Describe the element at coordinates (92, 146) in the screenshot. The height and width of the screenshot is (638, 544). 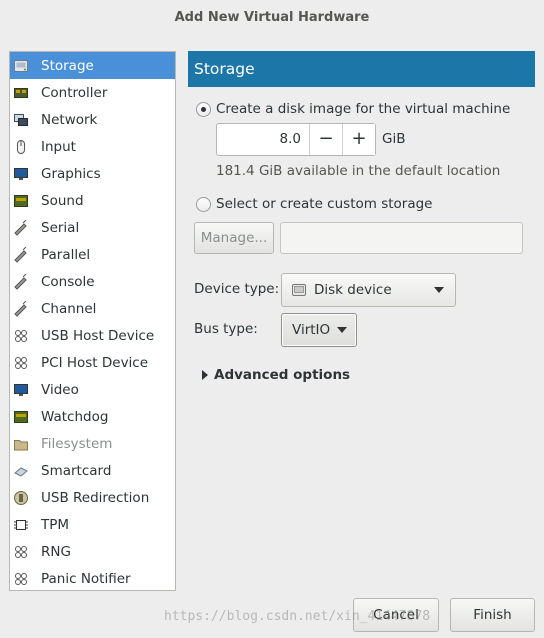
I see `sidebar-item-input: Input` at that location.